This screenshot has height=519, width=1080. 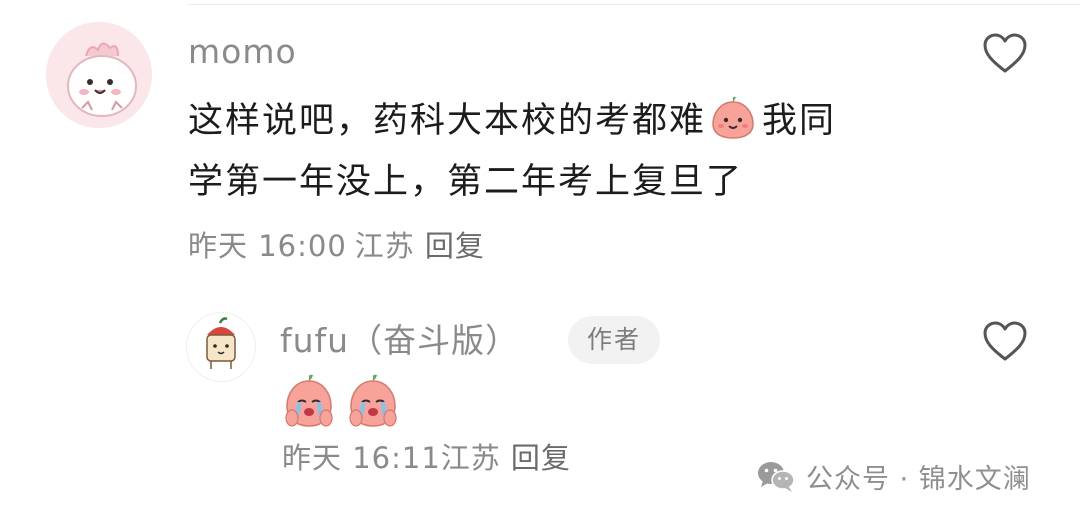 What do you see at coordinates (634, 4) in the screenshot?
I see `divider` at bounding box center [634, 4].